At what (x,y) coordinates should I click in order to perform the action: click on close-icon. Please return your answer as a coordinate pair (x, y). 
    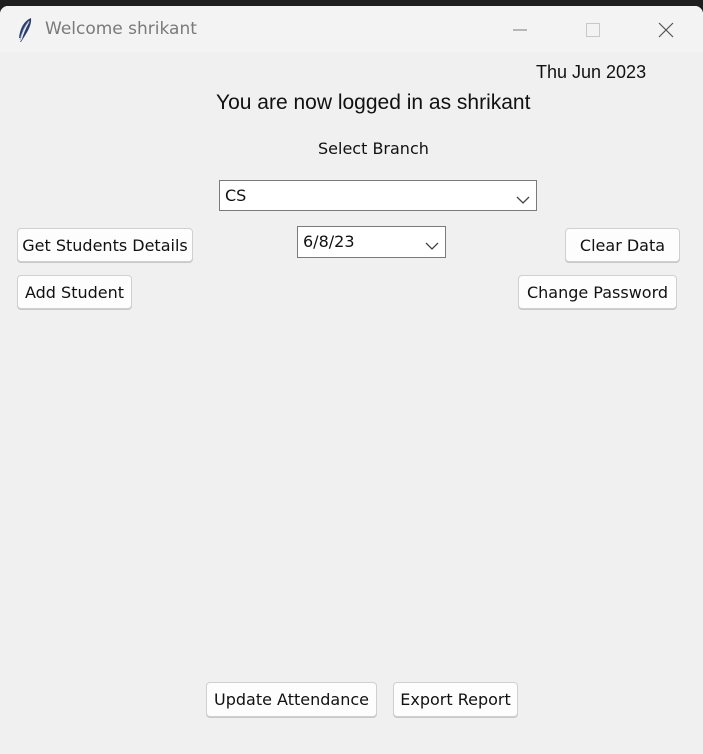
    Looking at the image, I should click on (666, 30).